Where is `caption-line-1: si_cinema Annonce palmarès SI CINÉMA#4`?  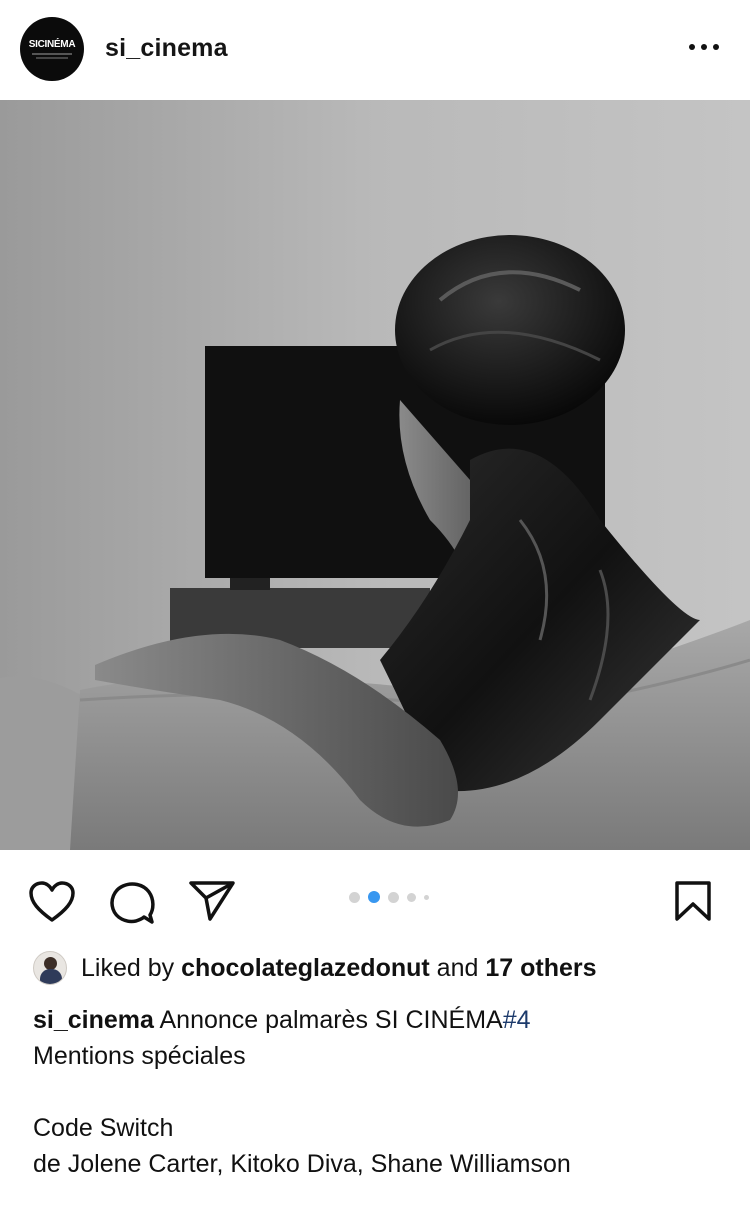
caption-line-1: si_cinema Annonce palmarès SI CINÉMA#4 is located at coordinates (378, 1020).